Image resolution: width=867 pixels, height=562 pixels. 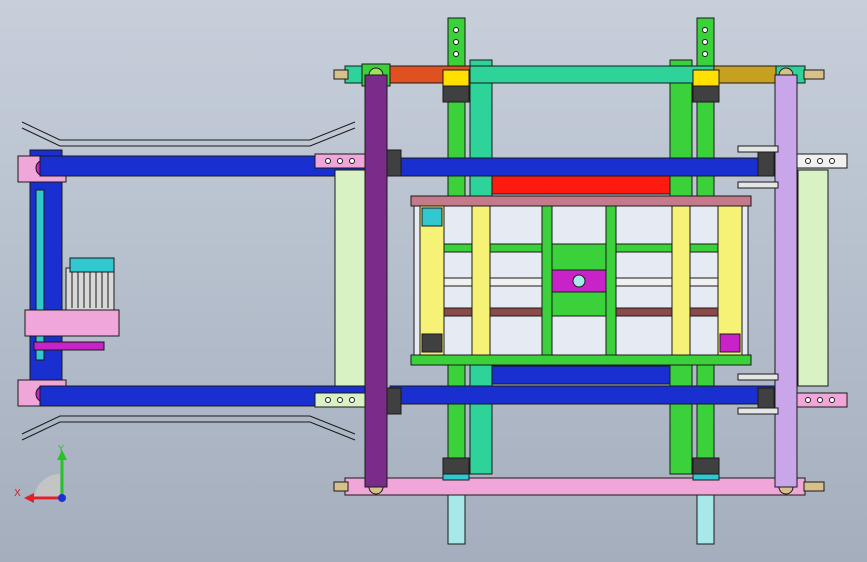 What do you see at coordinates (350, 278) in the screenshot?
I see `left-side-frame` at bounding box center [350, 278].